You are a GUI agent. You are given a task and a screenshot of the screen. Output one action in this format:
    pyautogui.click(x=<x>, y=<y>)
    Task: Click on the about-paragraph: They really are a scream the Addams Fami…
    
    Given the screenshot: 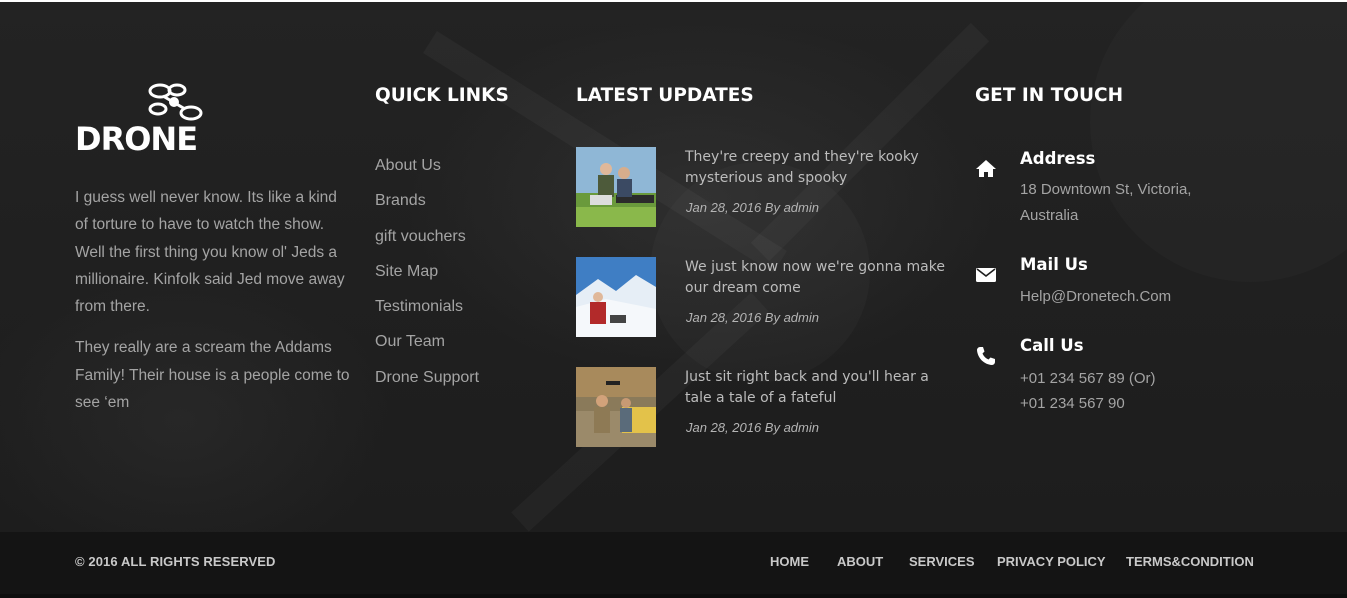 What is the action you would take?
    pyautogui.click(x=212, y=375)
    